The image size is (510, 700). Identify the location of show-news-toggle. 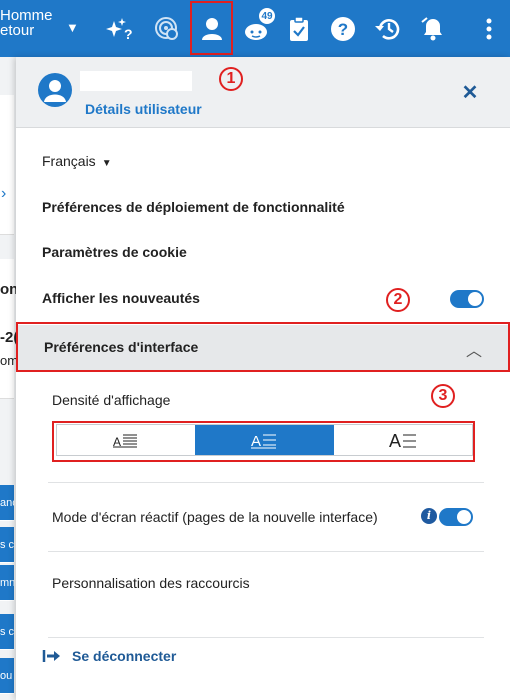
(467, 299).